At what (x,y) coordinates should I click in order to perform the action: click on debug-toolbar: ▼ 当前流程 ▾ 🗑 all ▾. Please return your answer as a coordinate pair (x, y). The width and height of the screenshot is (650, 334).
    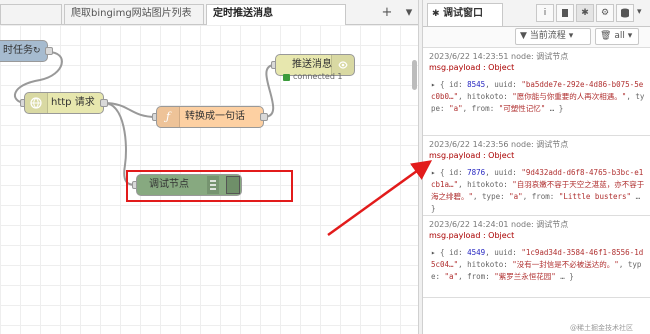
    Looking at the image, I should click on (536, 37).